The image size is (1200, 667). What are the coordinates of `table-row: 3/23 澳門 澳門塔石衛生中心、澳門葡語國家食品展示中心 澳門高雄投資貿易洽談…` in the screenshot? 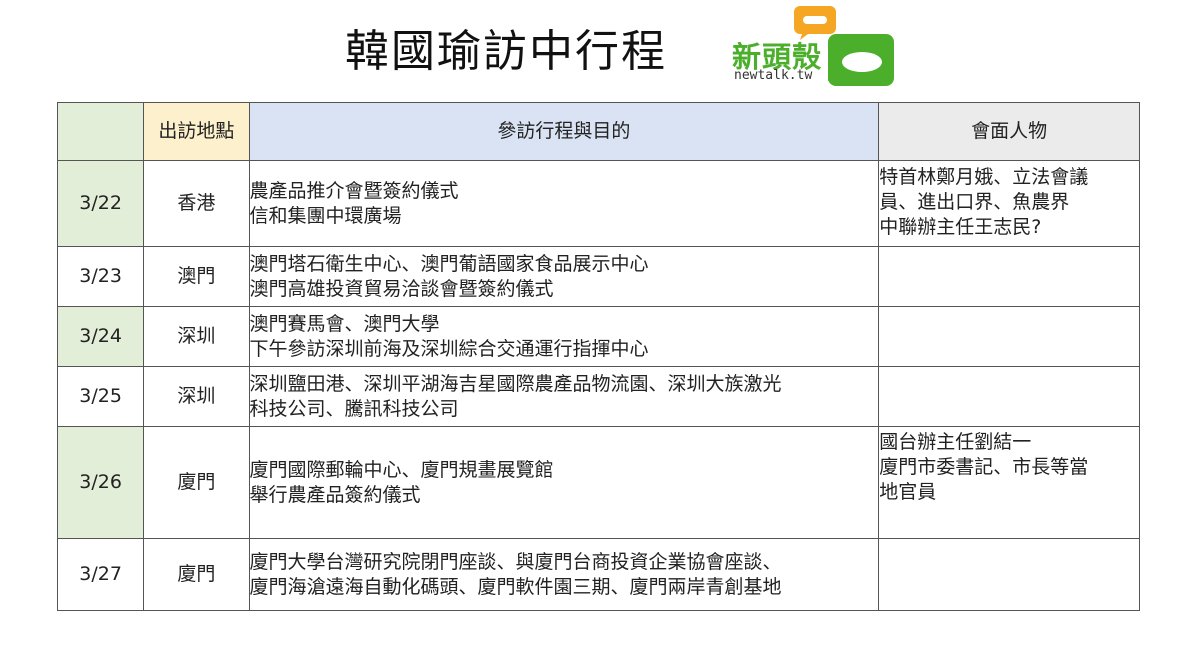 It's located at (598, 276).